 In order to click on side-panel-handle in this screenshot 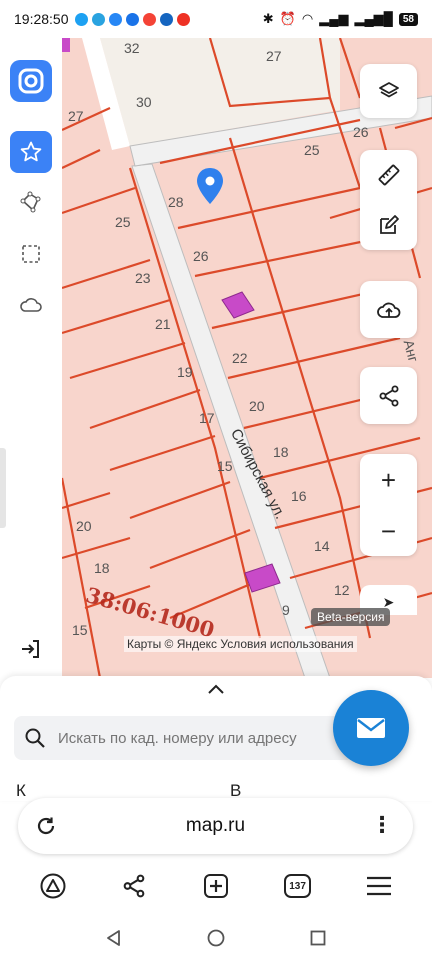, I will do `click(3, 488)`.